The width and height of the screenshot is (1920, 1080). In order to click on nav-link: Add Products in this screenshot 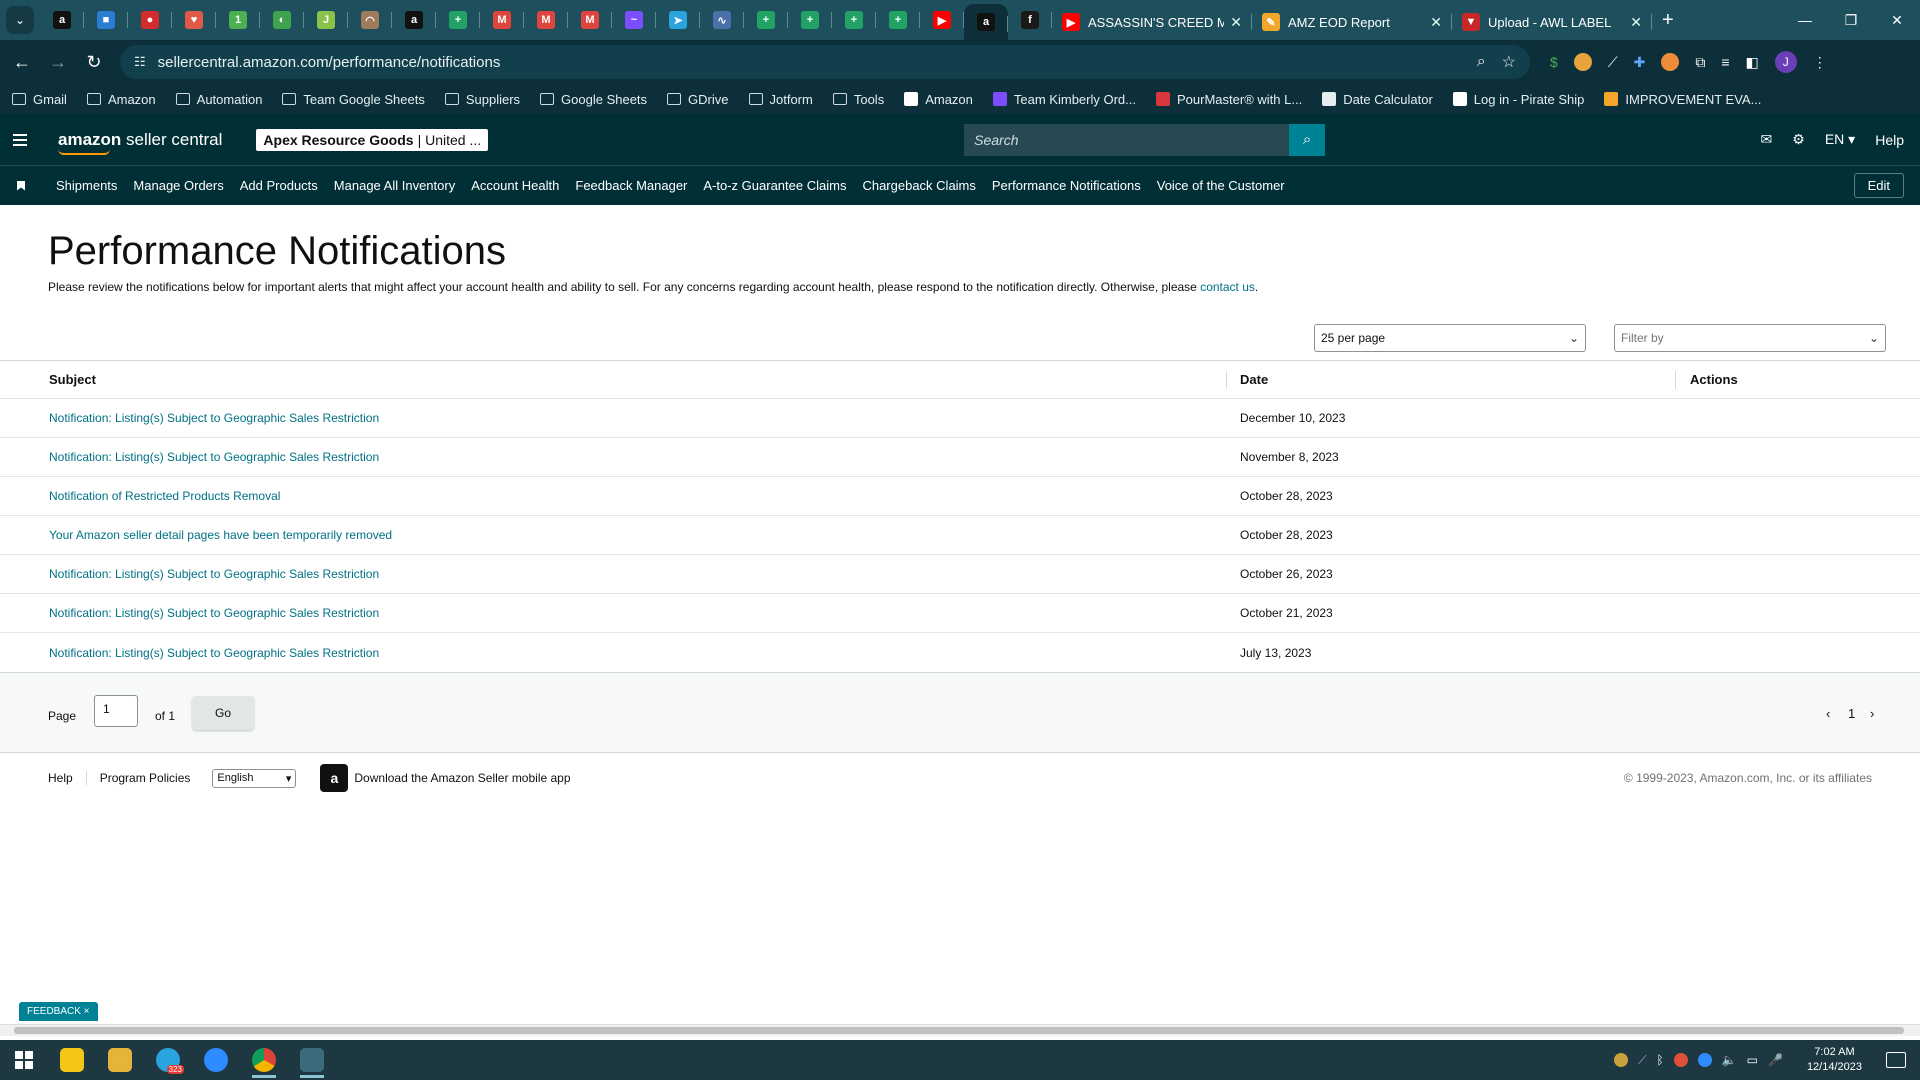, I will do `click(279, 185)`.